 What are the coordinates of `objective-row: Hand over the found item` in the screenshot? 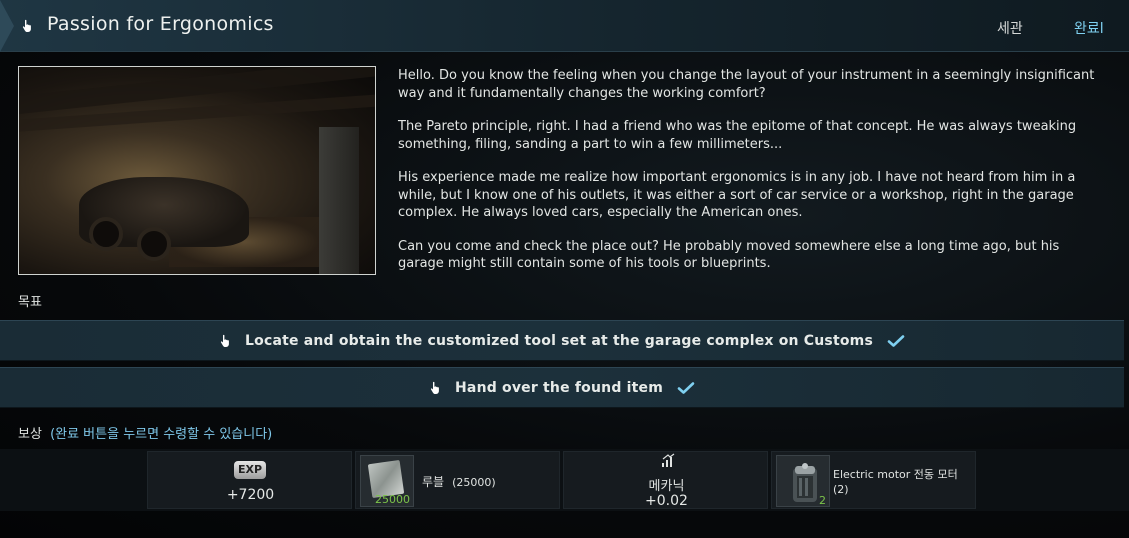 It's located at (562, 387).